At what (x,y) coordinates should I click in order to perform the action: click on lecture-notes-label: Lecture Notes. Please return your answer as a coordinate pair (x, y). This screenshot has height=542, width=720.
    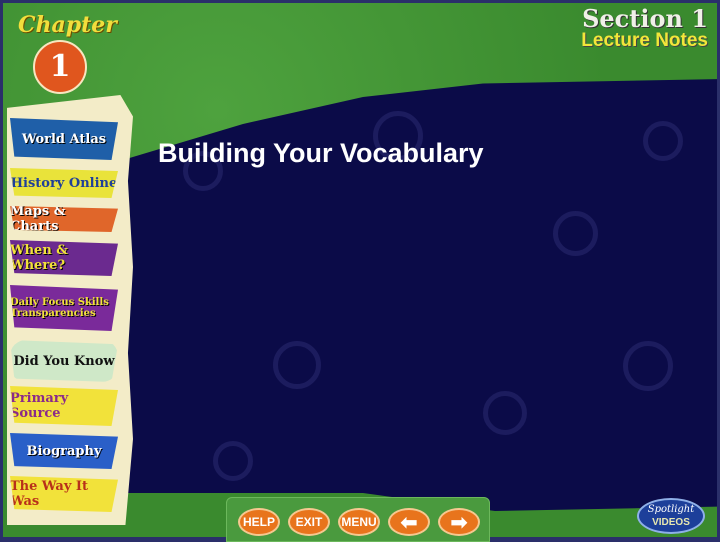
    Looking at the image, I should click on (644, 40).